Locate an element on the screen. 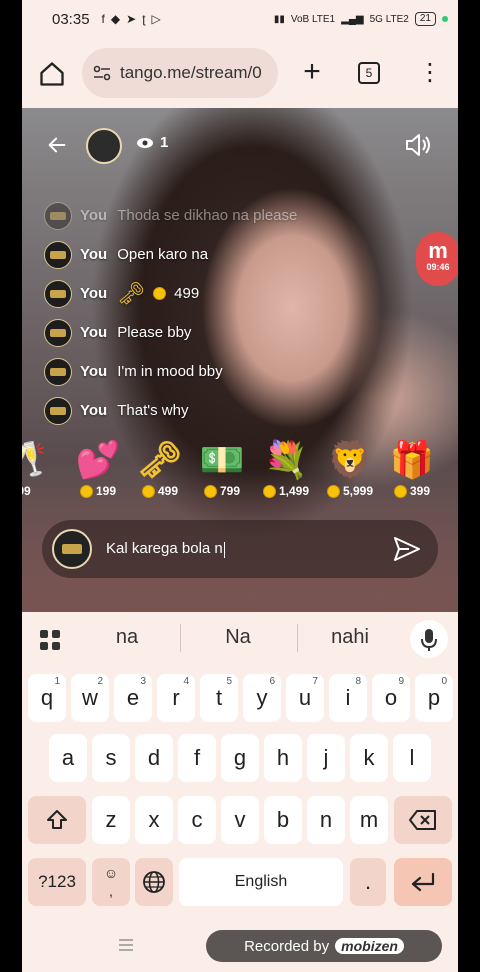 Image resolution: width=480 pixels, height=972 pixels. home-icon is located at coordinates (52, 74).